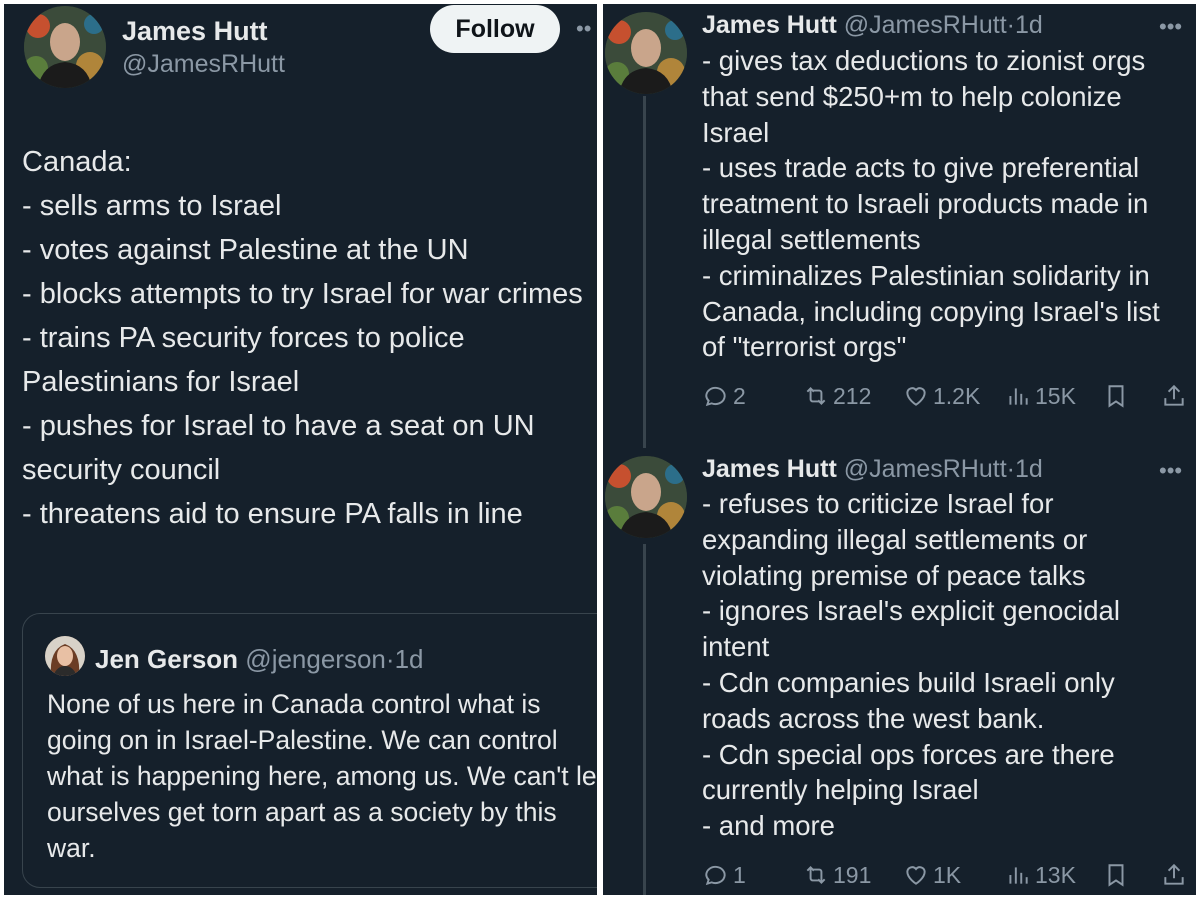 Image resolution: width=1200 pixels, height=899 pixels. Describe the element at coordinates (152, 206) in the screenshot. I see `tweet-line: - sells arms to Israel` at that location.